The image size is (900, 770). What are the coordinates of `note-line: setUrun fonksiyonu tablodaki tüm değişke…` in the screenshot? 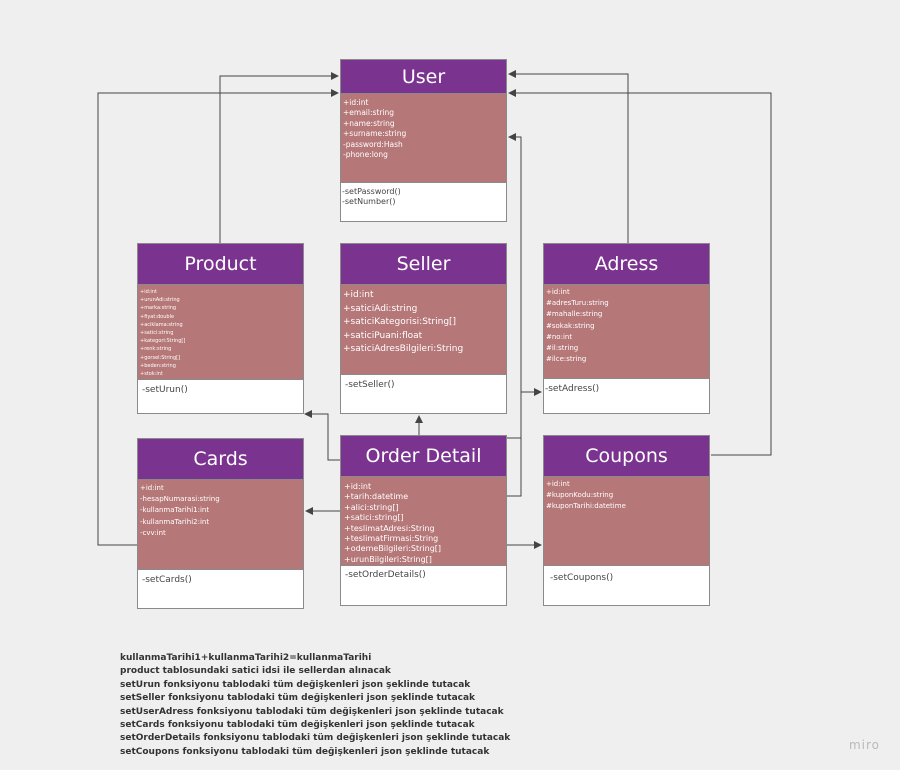 It's located at (295, 684).